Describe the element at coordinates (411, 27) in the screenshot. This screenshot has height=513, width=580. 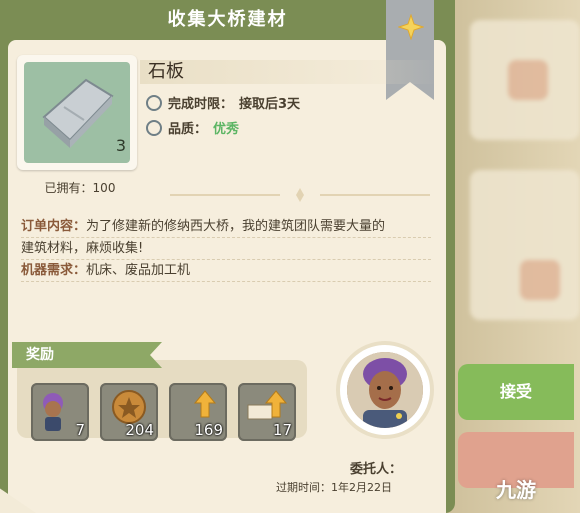
I see `sparkle-icon` at that location.